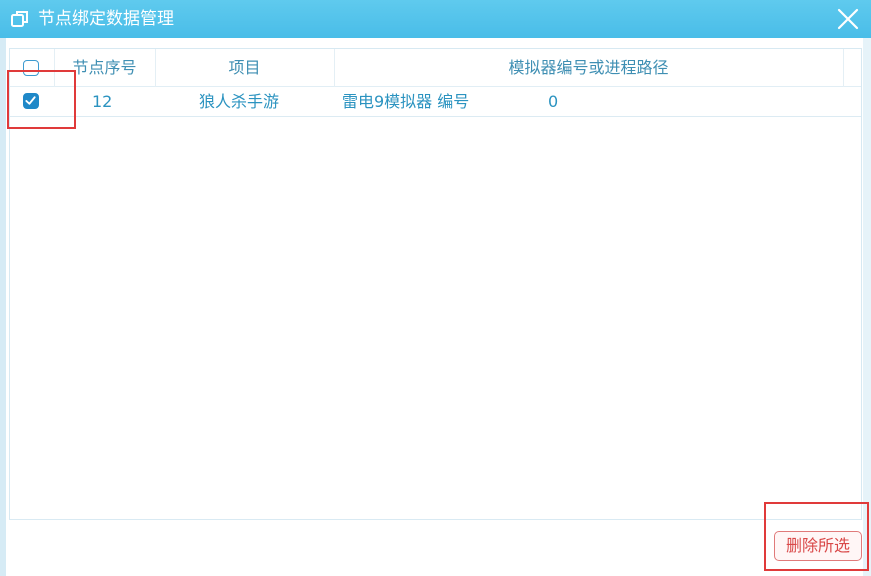 Image resolution: width=871 pixels, height=576 pixels. What do you see at coordinates (818, 546) in the screenshot?
I see `delete-selected-button: 删除所选` at bounding box center [818, 546].